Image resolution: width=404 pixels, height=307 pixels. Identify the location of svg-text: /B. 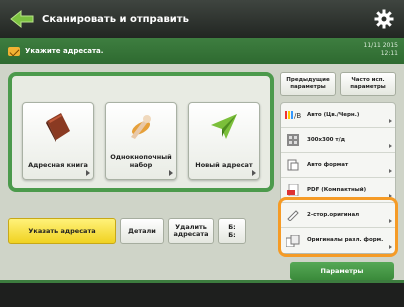
(297, 116).